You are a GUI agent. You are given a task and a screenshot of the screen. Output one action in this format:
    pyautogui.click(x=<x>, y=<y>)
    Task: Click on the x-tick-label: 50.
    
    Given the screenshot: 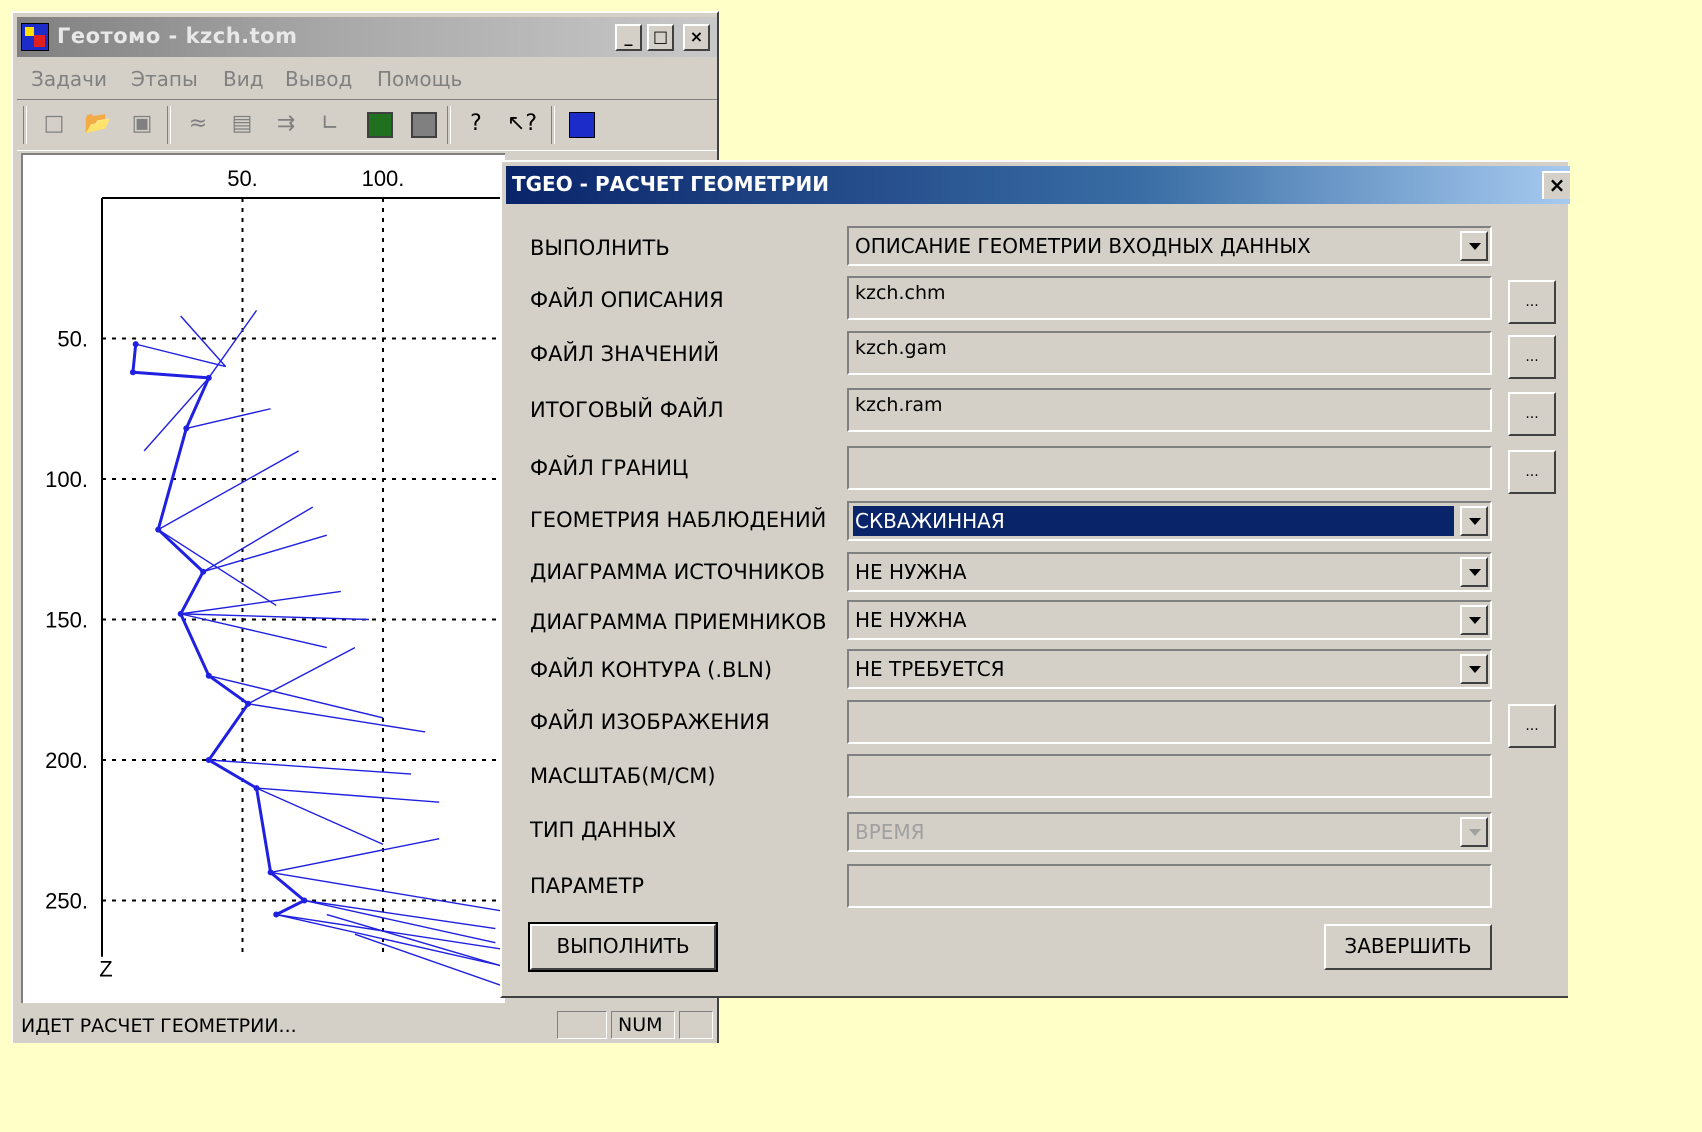 What is the action you would take?
    pyautogui.click(x=242, y=178)
    